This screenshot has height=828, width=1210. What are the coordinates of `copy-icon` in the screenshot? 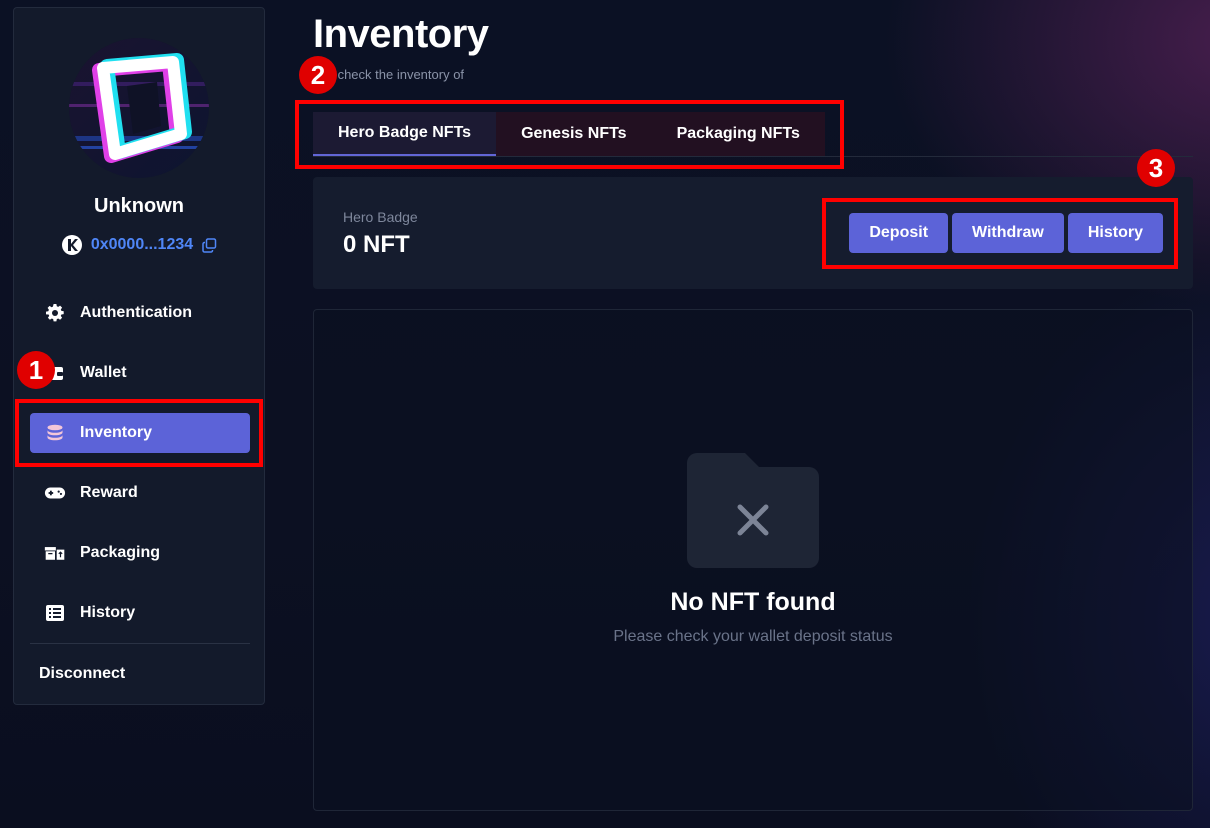 It's located at (209, 245).